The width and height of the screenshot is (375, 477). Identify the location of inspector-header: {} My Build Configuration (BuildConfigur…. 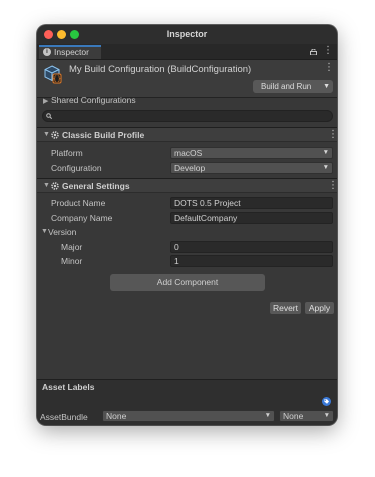
(187, 79).